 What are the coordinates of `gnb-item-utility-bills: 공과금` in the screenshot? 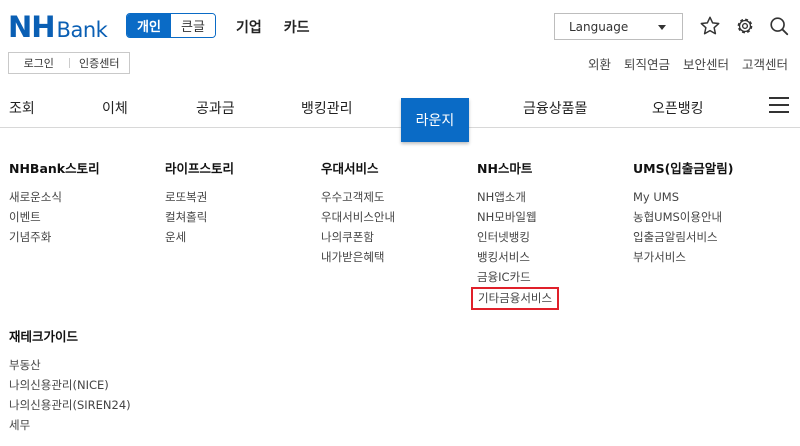 It's located at (215, 108).